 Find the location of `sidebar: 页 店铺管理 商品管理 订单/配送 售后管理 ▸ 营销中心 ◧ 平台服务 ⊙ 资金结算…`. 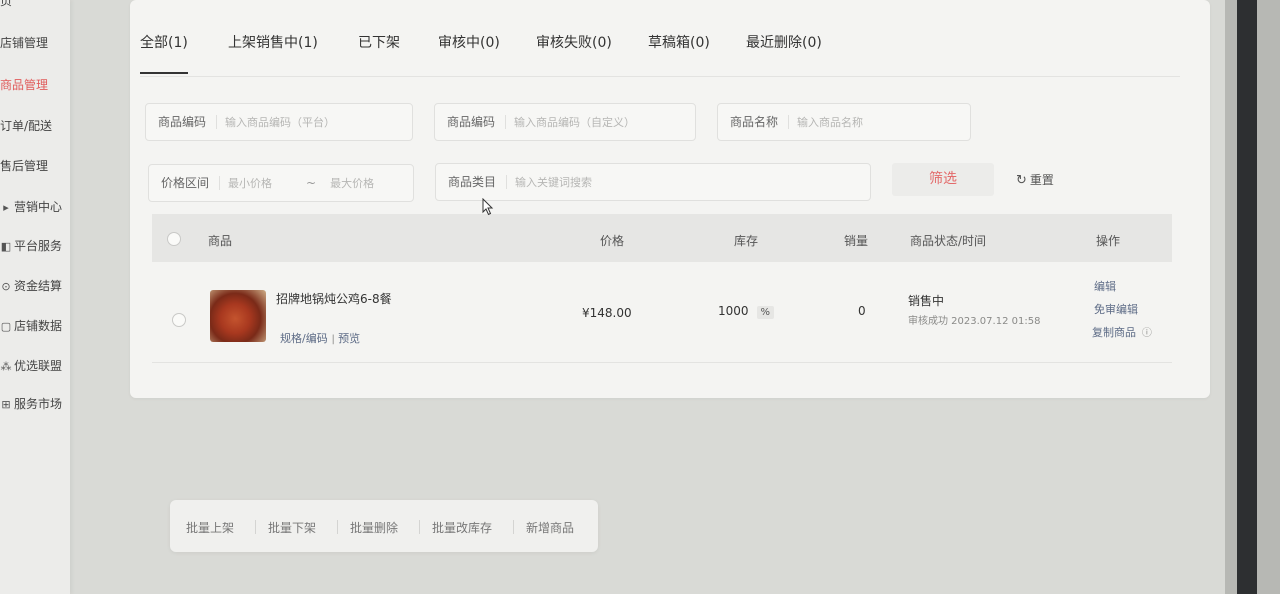

sidebar: 页 店铺管理 商品管理 订单/配送 售后管理 ▸ 营销中心 ◧ 平台服务 ⊙ 资金结算… is located at coordinates (35, 297).